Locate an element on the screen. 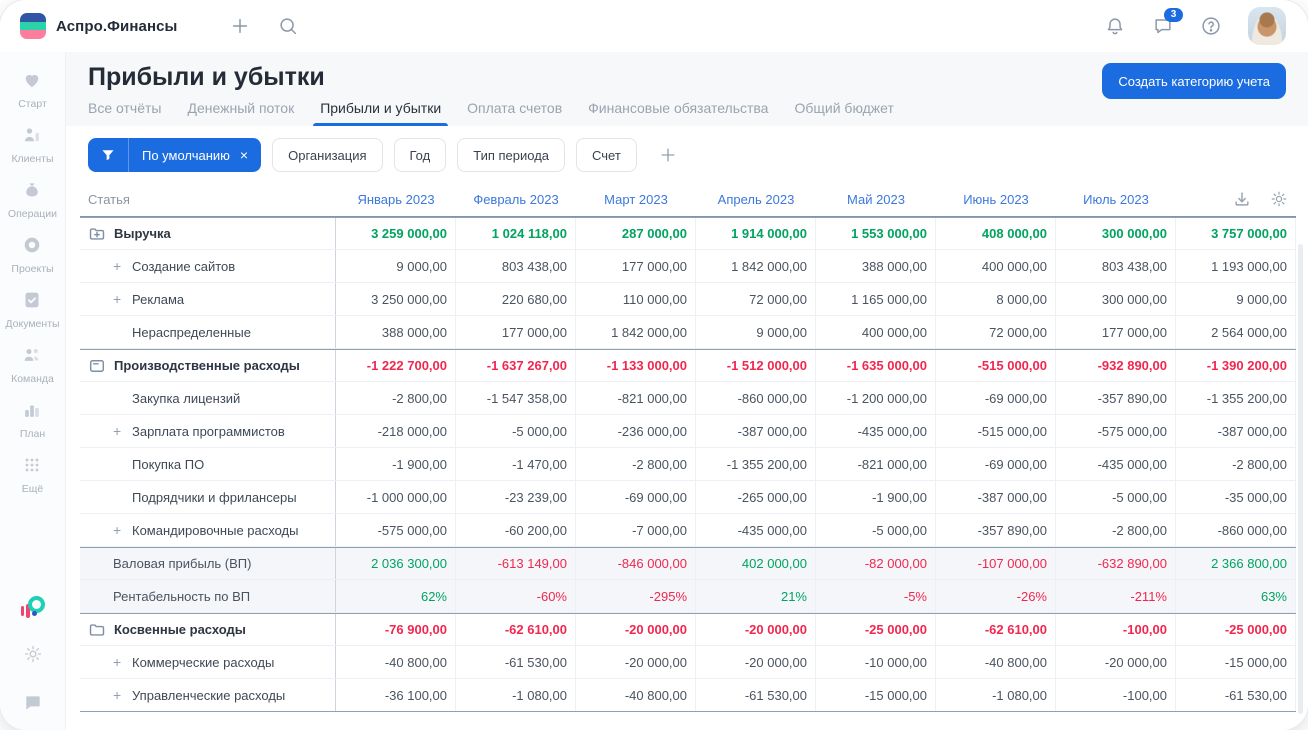  plus-icon is located at coordinates (240, 26).